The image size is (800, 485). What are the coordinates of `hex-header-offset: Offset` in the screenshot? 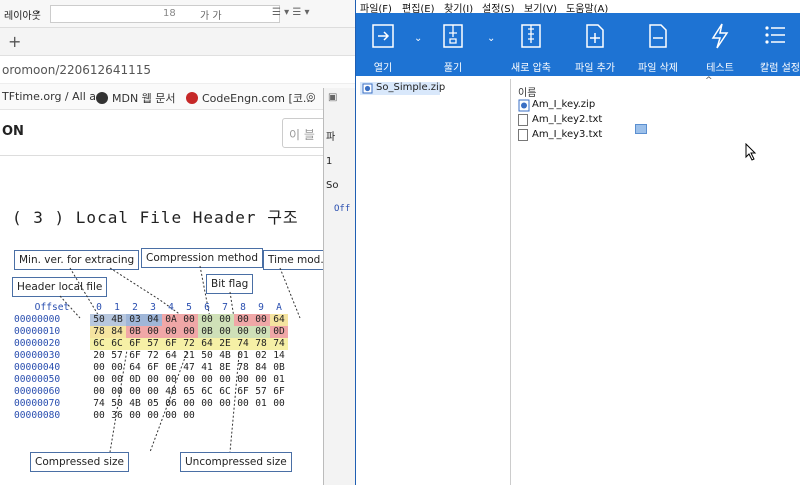 It's located at (52, 307).